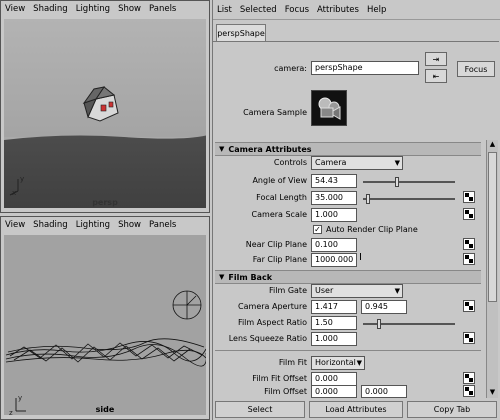 Image resolution: width=500 pixels, height=420 pixels. I want to click on persp-menubar: View Shading Lighting Show Panels, so click(88, 9).